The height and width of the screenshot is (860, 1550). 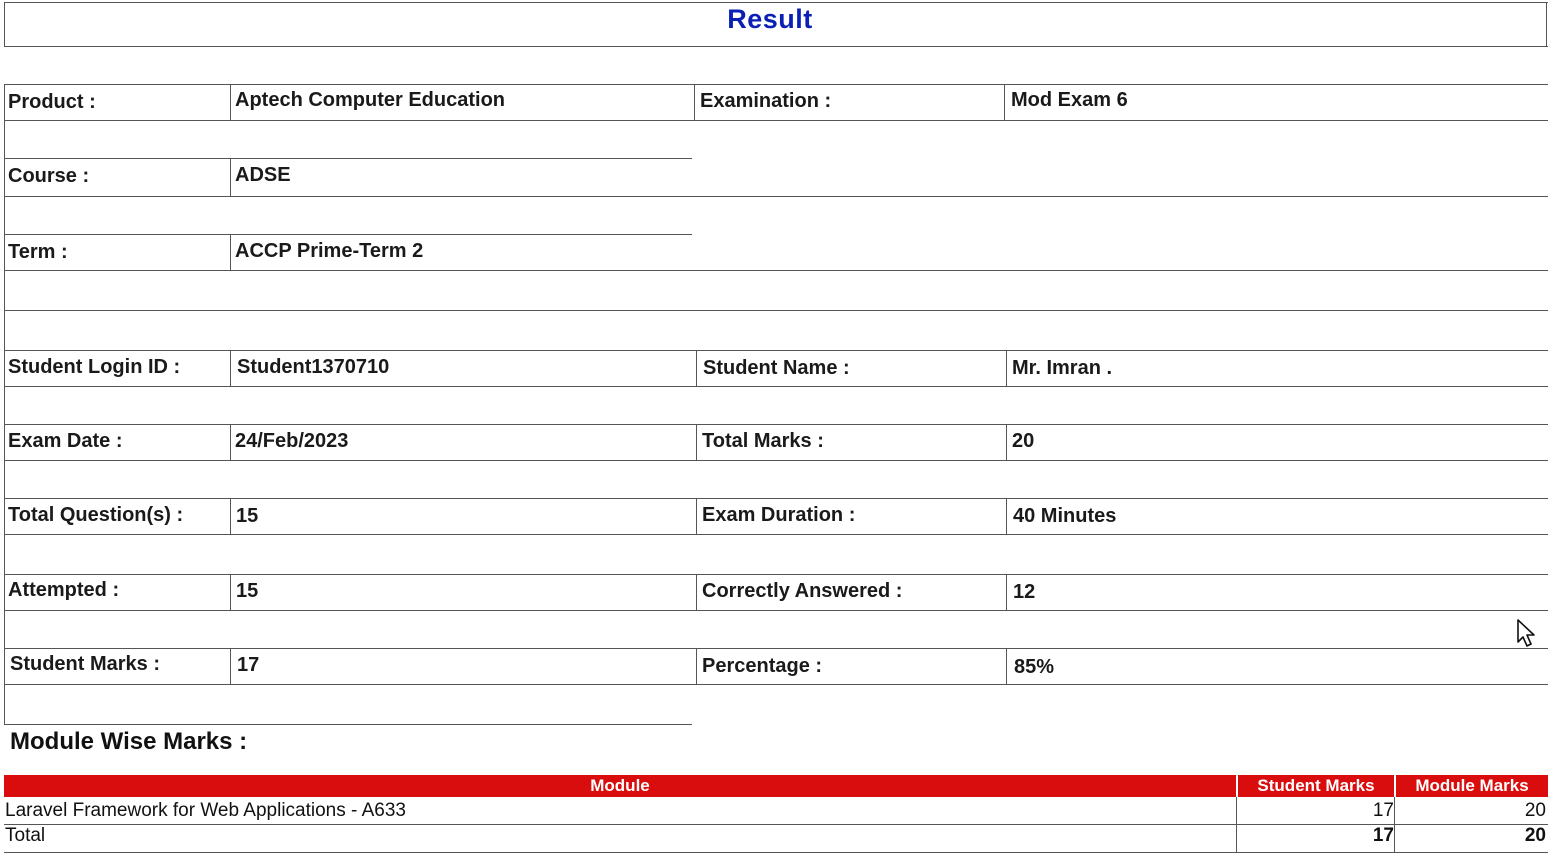 What do you see at coordinates (1069, 100) in the screenshot?
I see `examination-value: Mod Exam 6` at bounding box center [1069, 100].